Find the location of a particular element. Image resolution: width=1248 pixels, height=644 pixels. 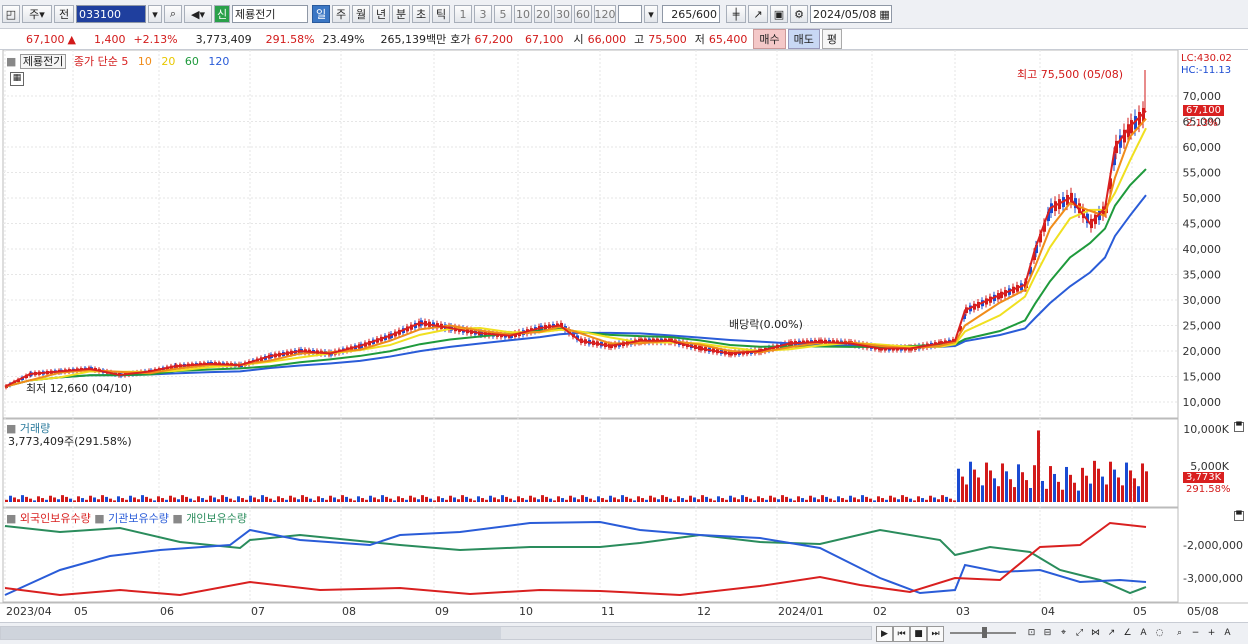

institution-holdings-legend: 기관보유수량 is located at coordinates (138, 518).